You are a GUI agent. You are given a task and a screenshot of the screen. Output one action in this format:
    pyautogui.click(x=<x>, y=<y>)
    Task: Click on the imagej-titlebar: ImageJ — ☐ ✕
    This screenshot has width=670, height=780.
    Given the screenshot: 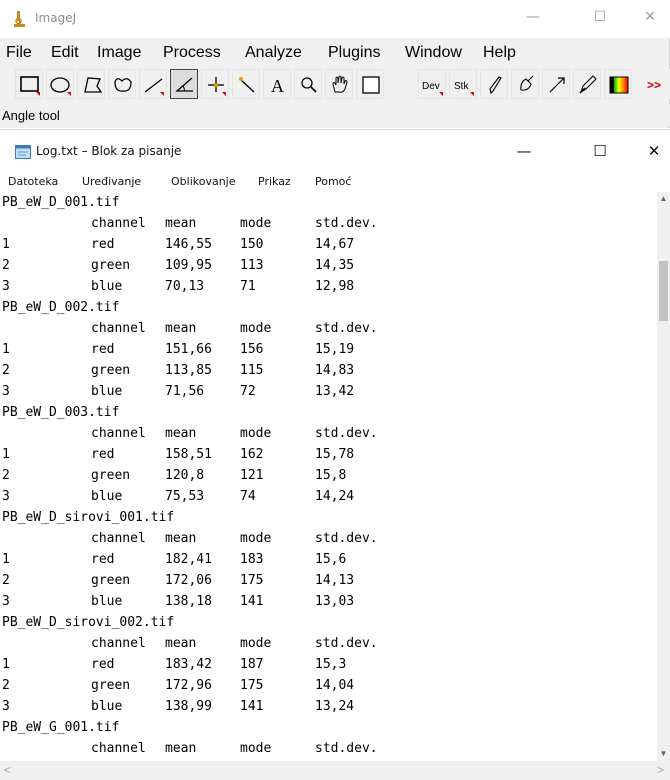 What is the action you would take?
    pyautogui.click(x=335, y=19)
    